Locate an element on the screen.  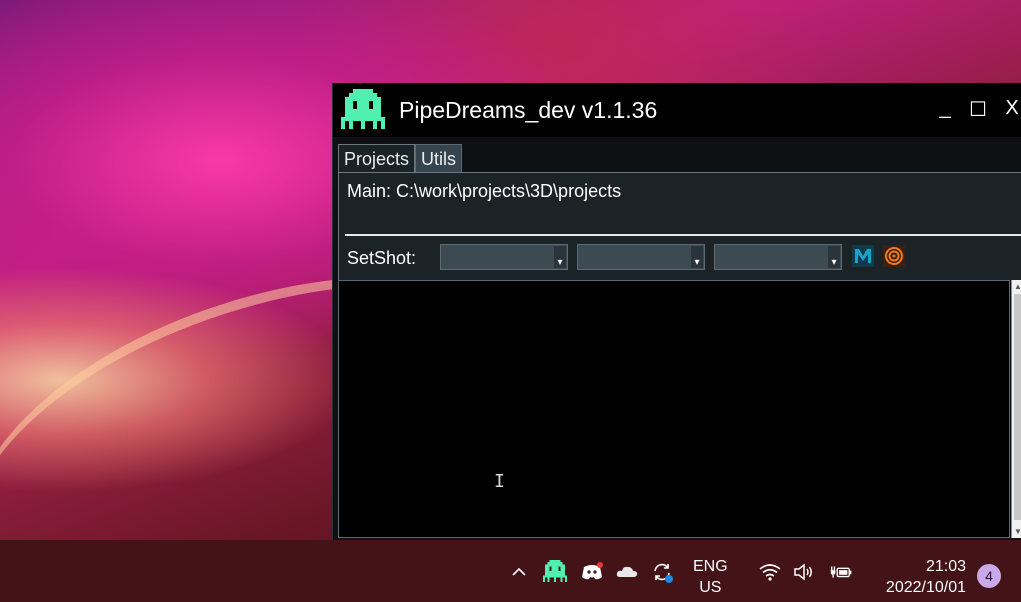
scrollbar-thumb is located at coordinates (1017, 407).